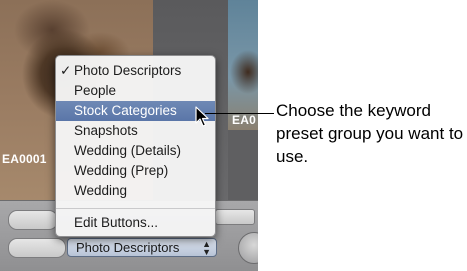 This screenshot has width=467, height=271. I want to click on menu-item-people: People, so click(135, 91).